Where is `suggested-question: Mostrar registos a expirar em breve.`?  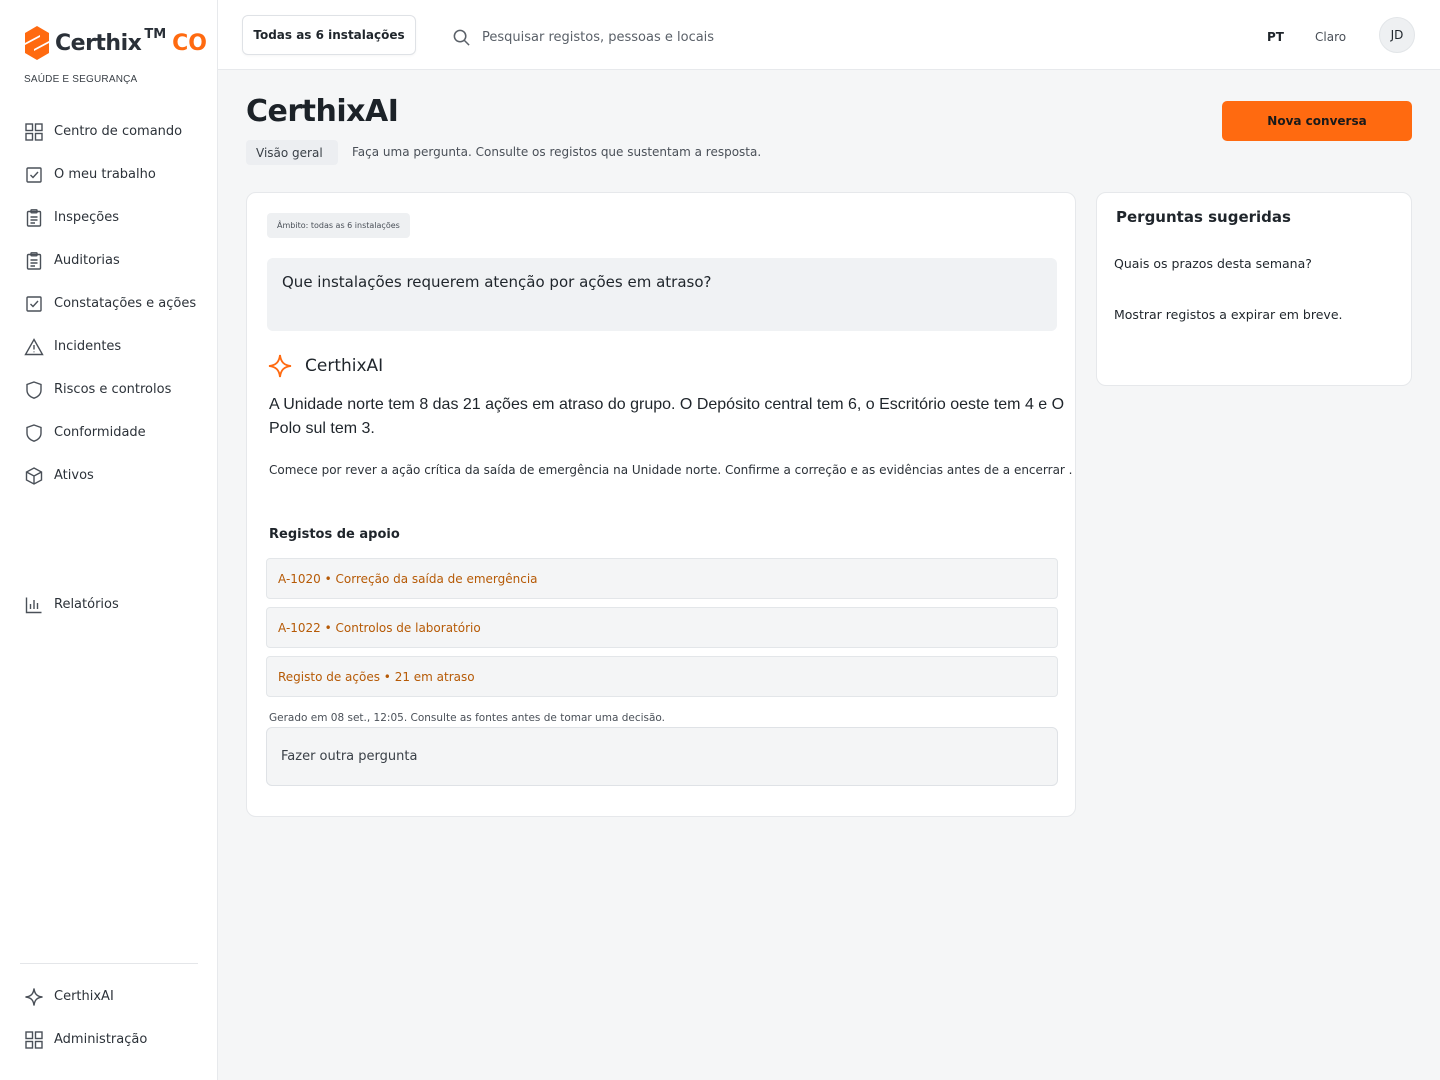
suggested-question: Mostrar registos a expirar em breve. is located at coordinates (1228, 314).